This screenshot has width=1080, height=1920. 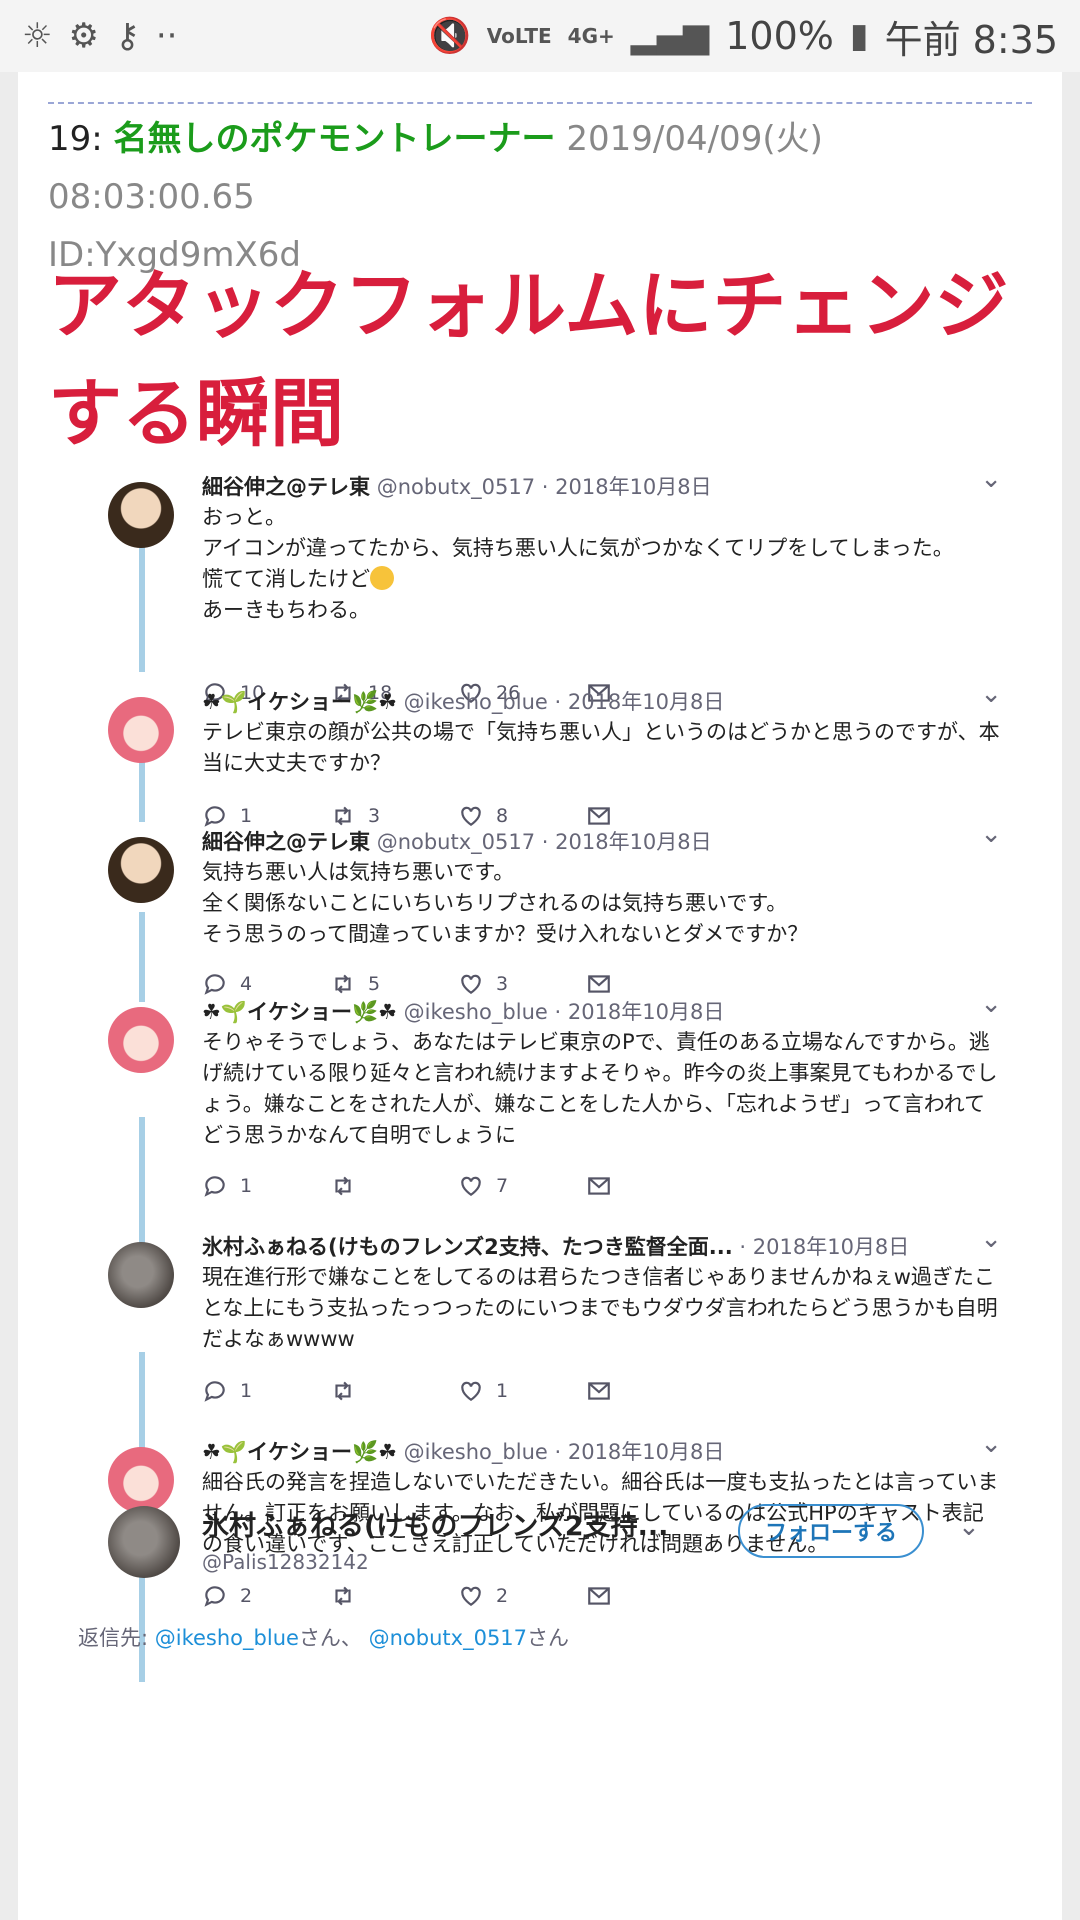 What do you see at coordinates (382, 578) in the screenshot?
I see `tongue-emoji-icon` at bounding box center [382, 578].